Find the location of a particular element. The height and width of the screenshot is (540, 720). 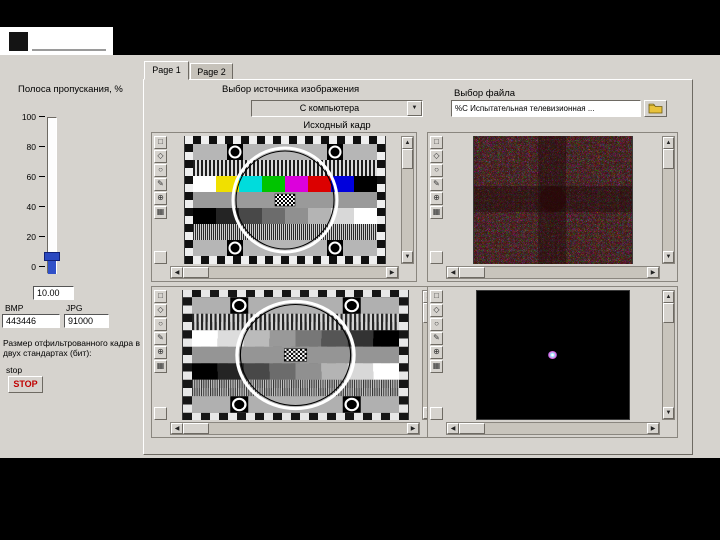

source-dropdown-value: С компьютера is located at coordinates (329, 108).